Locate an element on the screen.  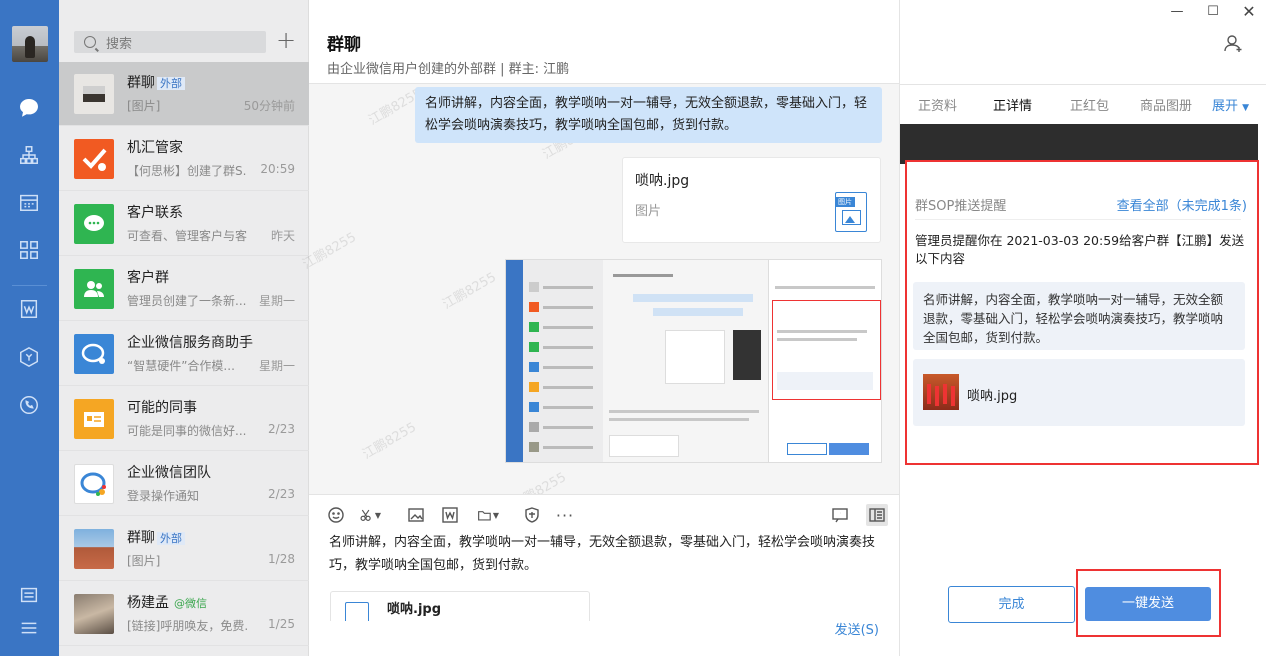
shield-icon is located at coordinates (532, 515).